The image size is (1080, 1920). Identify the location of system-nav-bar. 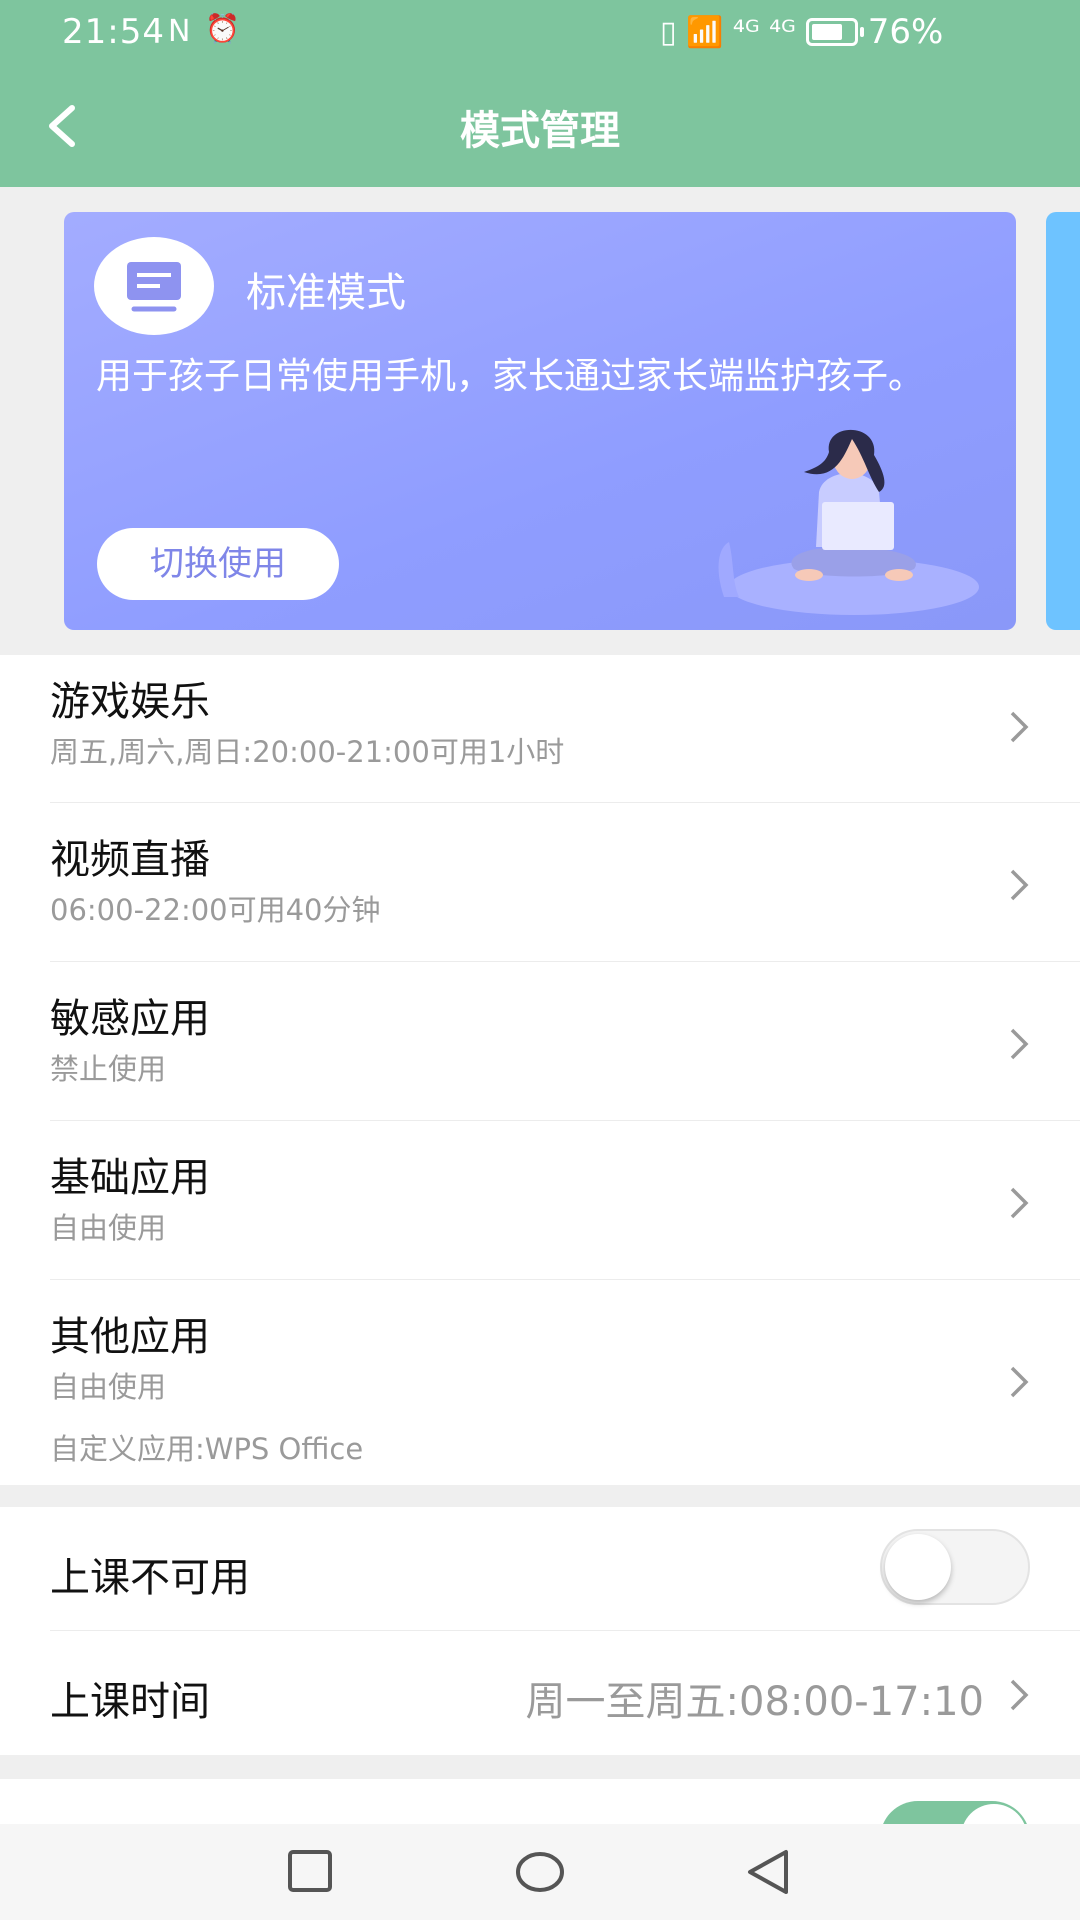
(540, 1872).